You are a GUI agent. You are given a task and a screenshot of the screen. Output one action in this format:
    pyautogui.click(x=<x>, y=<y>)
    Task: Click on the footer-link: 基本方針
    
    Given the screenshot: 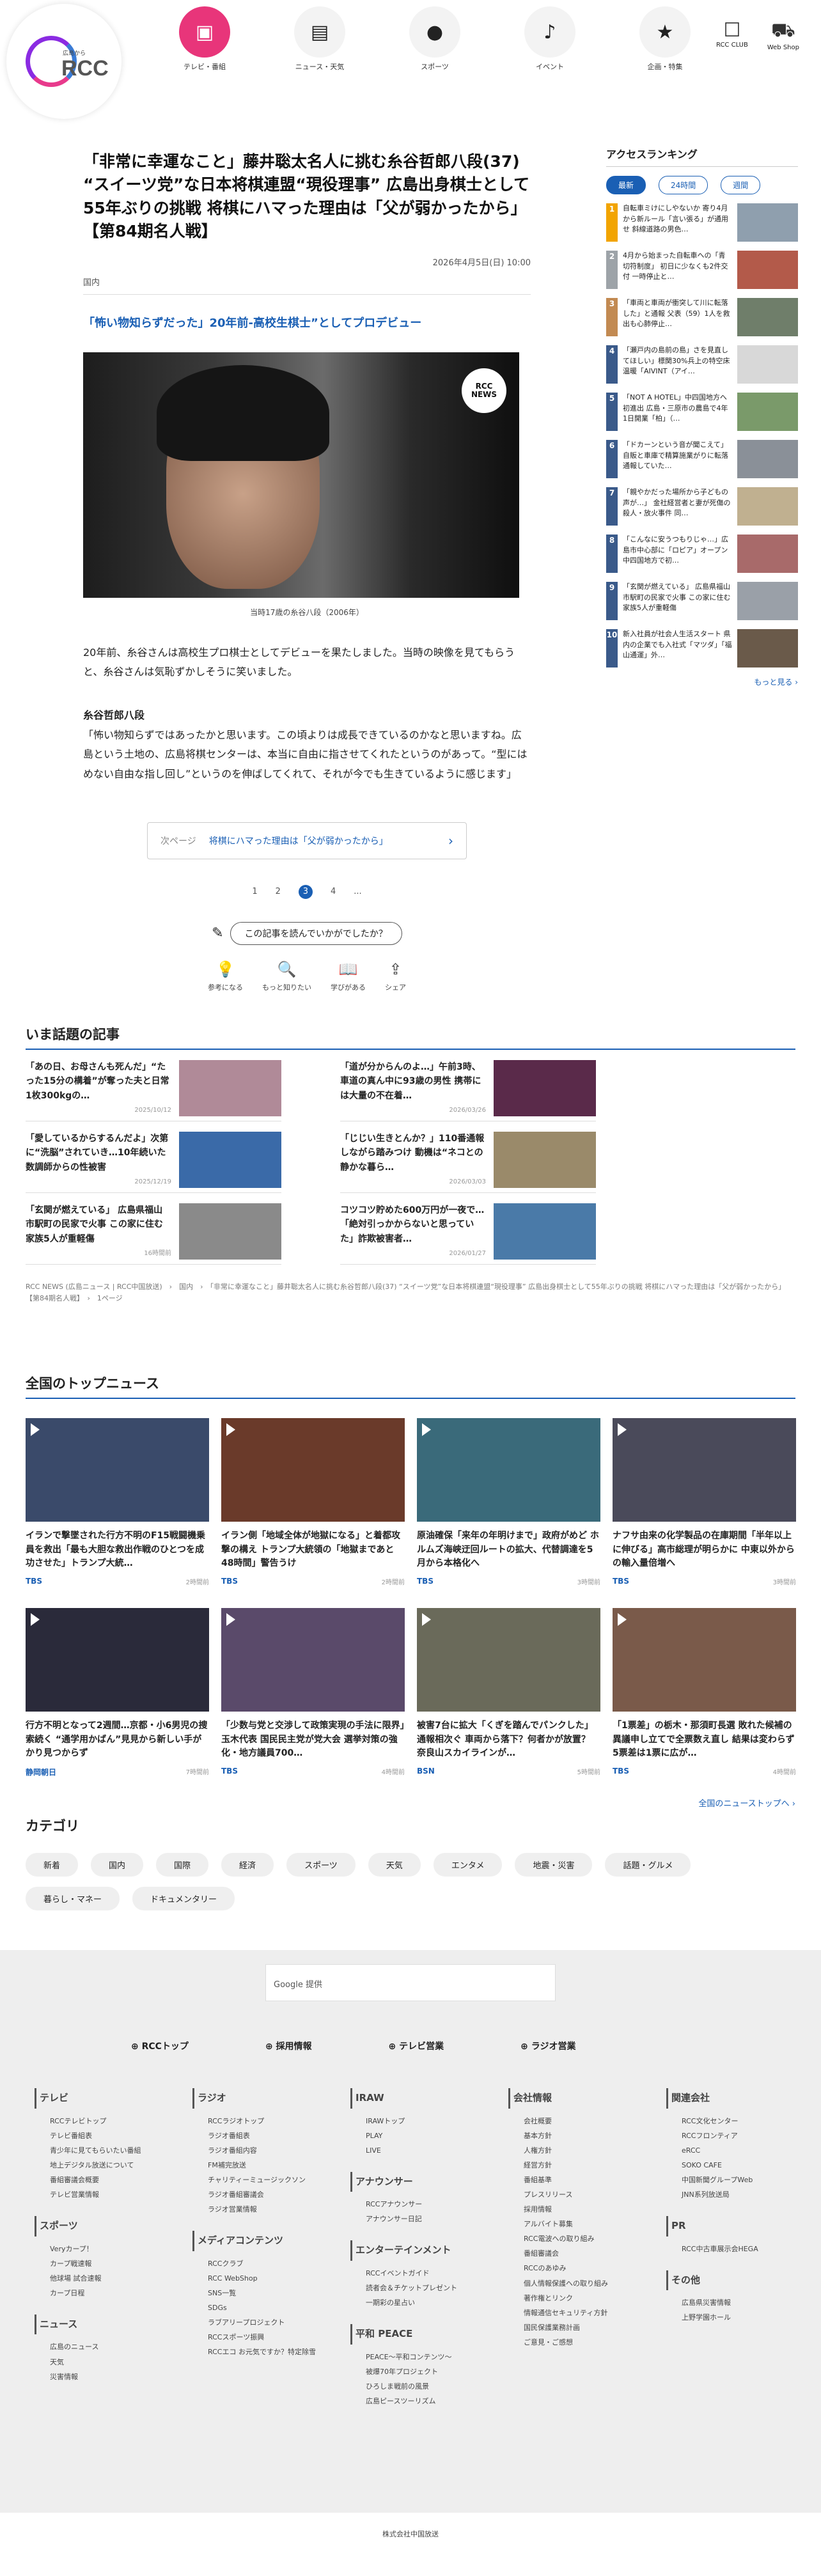 What is the action you would take?
    pyautogui.click(x=580, y=2135)
    